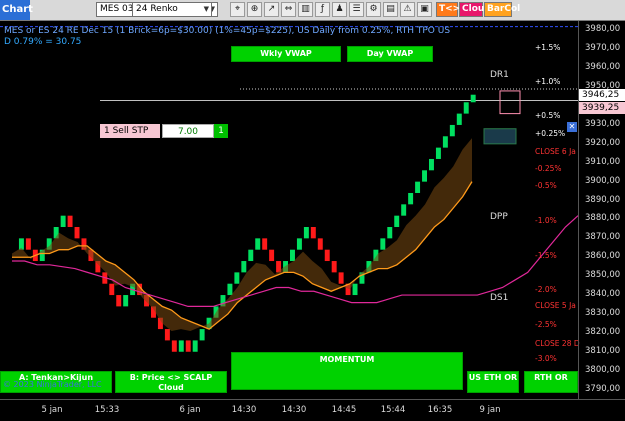 The image size is (625, 421). What do you see at coordinates (546, 255) in the screenshot?
I see `level-label-minus-1-5: -1.5%` at bounding box center [546, 255].